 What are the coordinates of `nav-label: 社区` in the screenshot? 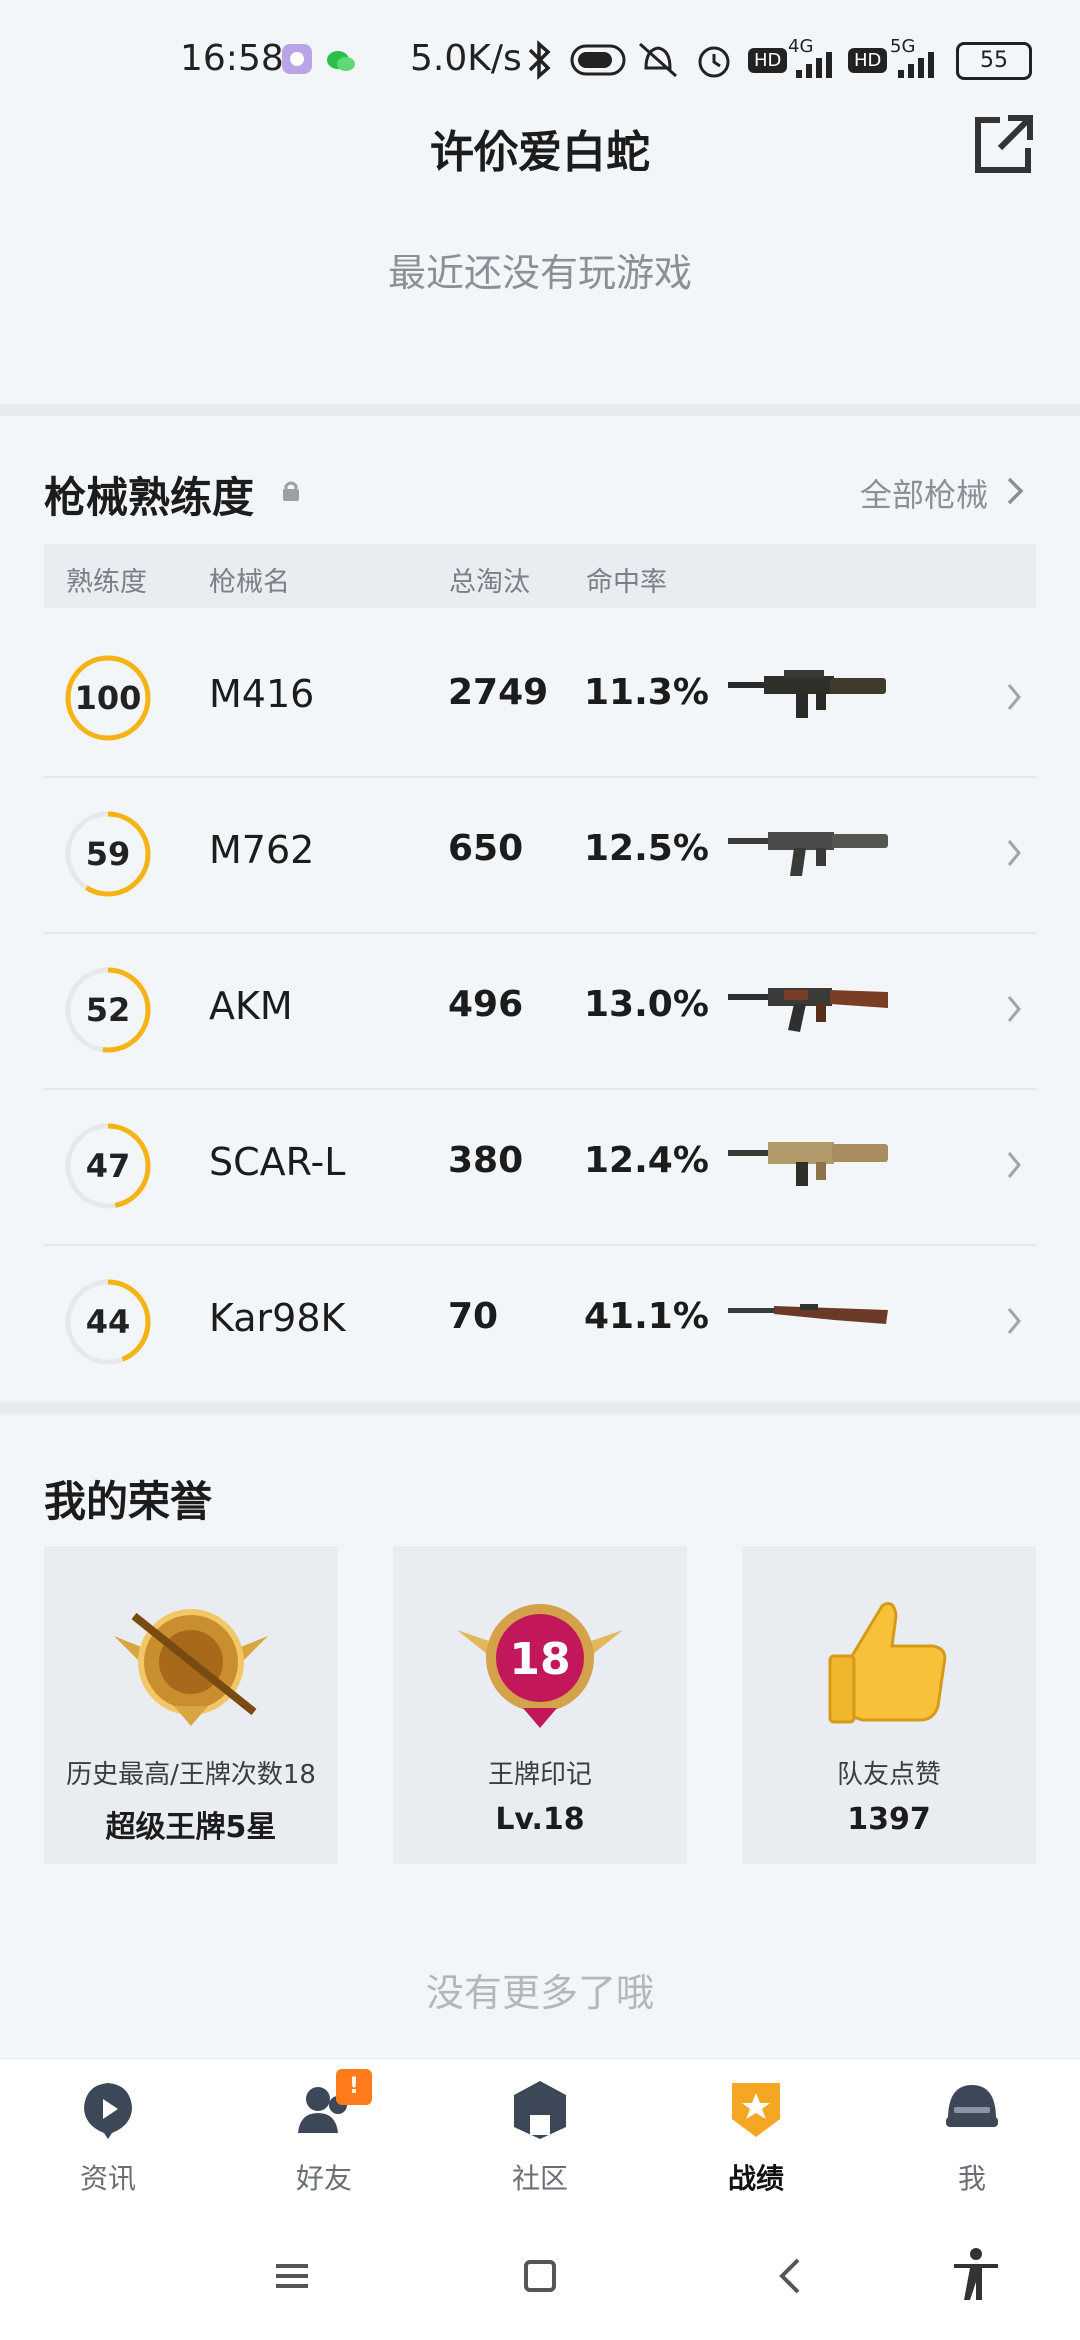 It's located at (539, 2178).